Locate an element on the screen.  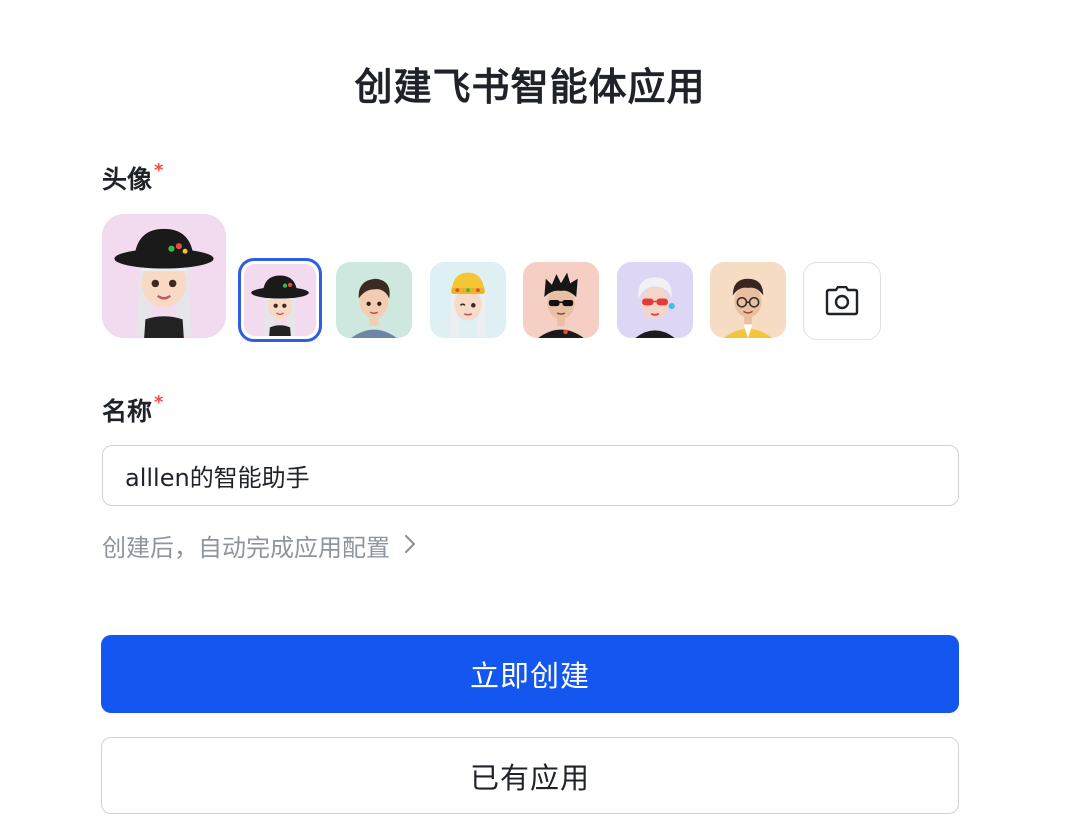
create-now-button: 立即创建 is located at coordinates (530, 674).